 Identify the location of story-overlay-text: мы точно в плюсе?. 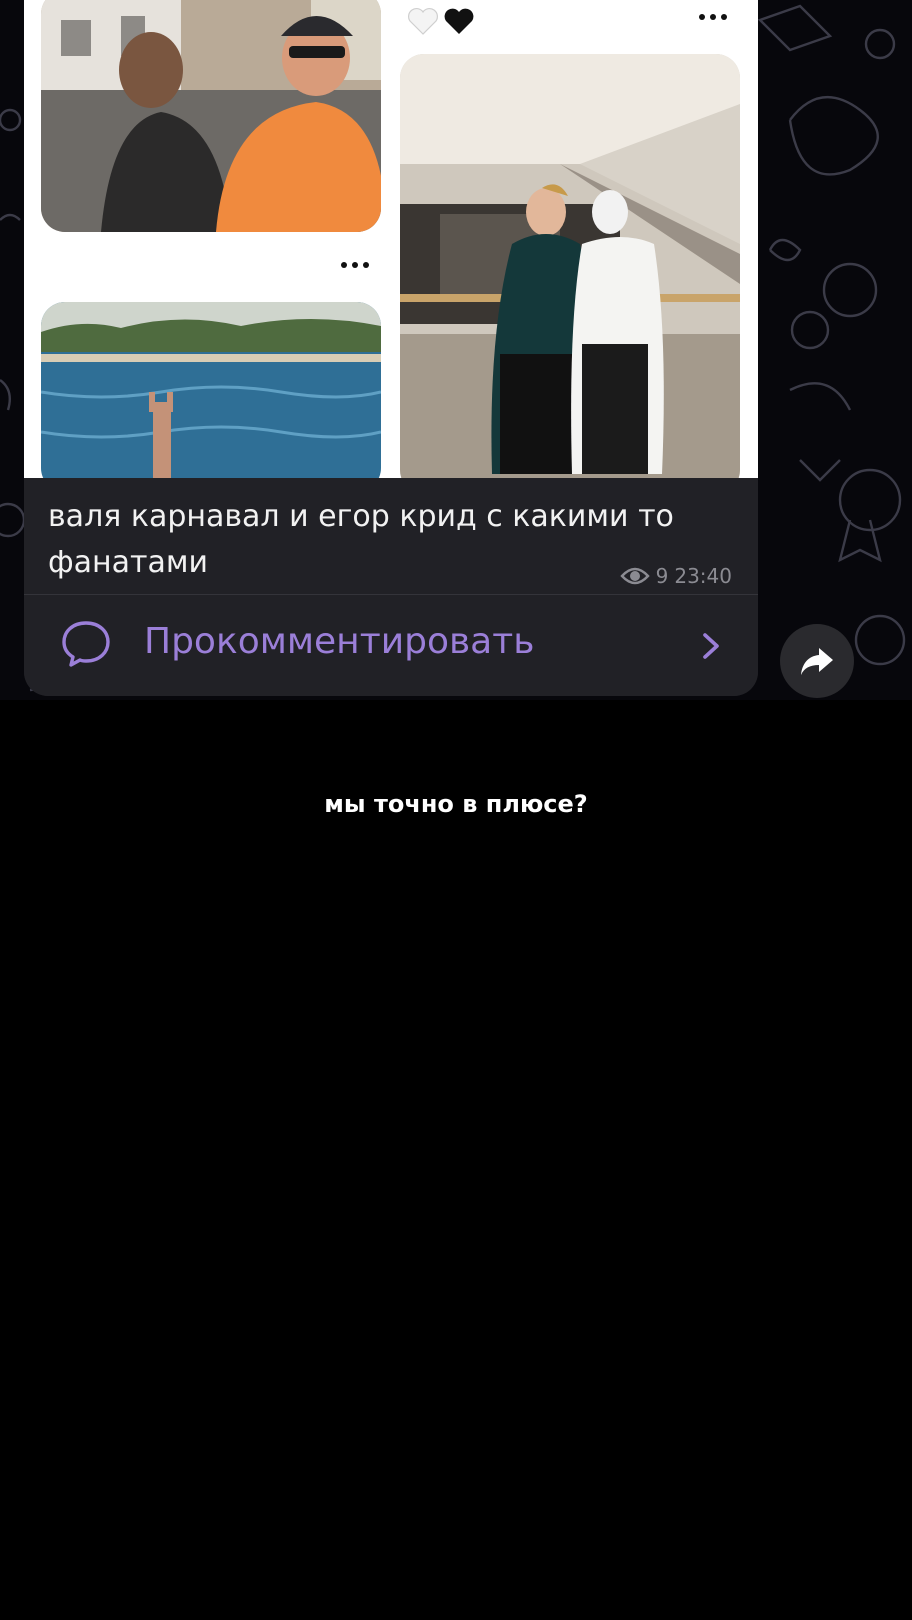
(456, 804).